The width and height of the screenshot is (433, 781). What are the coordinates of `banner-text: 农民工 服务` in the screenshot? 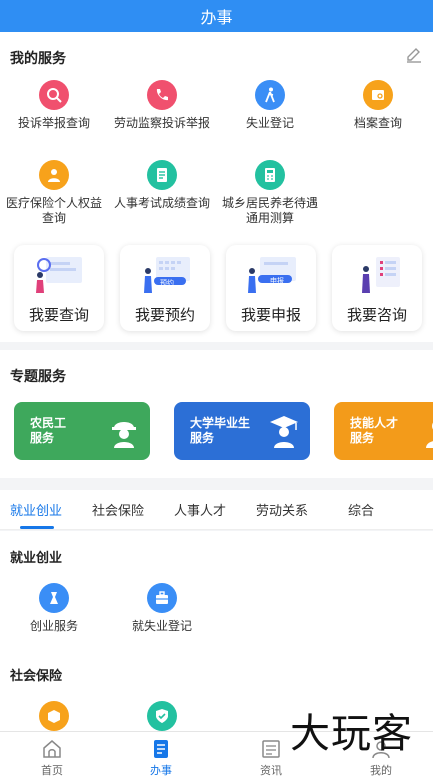 It's located at (48, 430).